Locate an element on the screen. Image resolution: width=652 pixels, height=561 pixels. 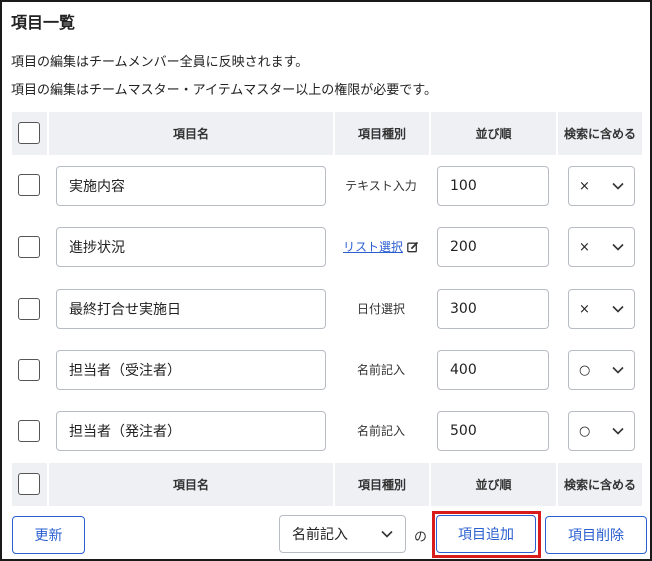
select-all-checkbox-bottom is located at coordinates (29, 484).